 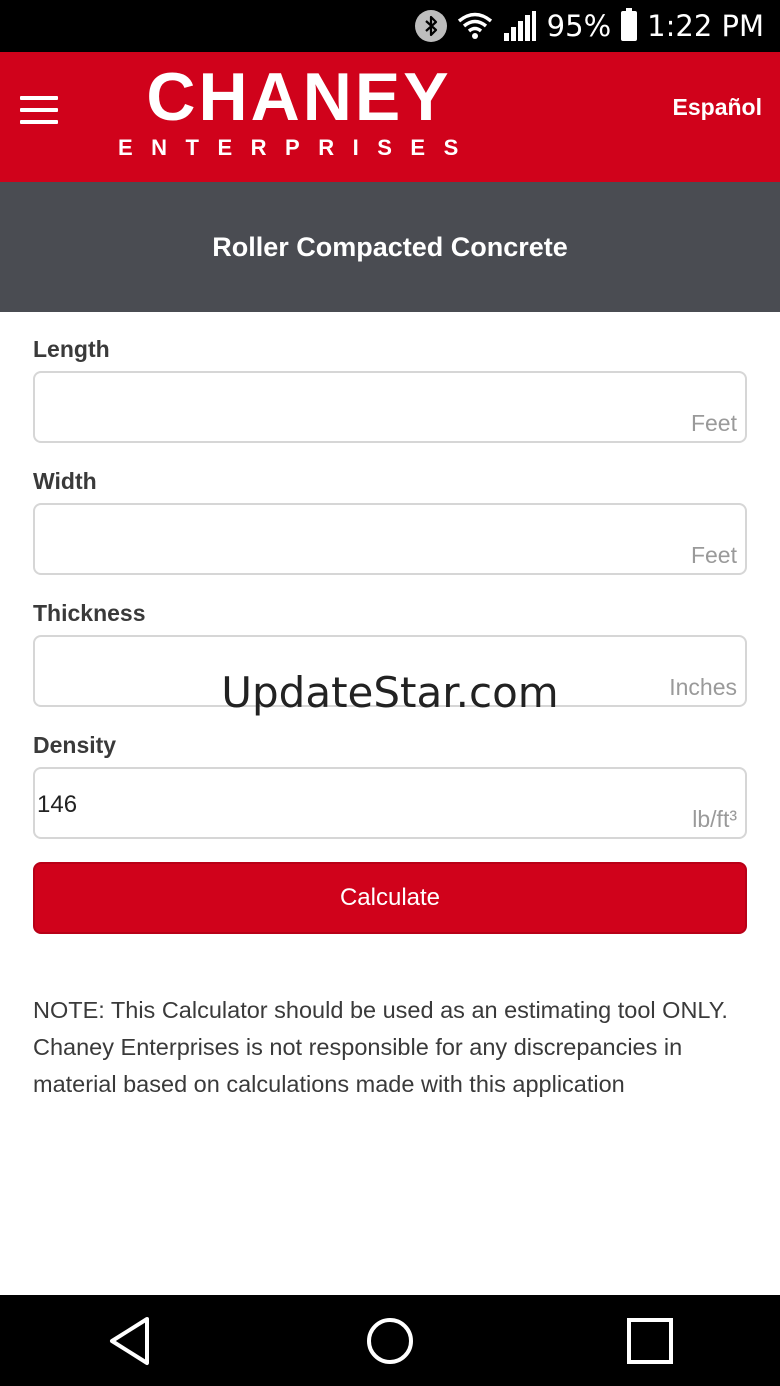 What do you see at coordinates (713, 423) in the screenshot?
I see `length-unit: Feet` at bounding box center [713, 423].